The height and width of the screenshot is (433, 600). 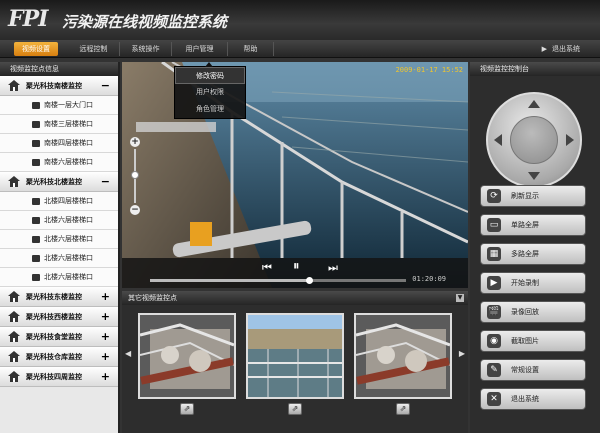 What do you see at coordinates (570, 140) in the screenshot?
I see `arrow-right-icon` at bounding box center [570, 140].